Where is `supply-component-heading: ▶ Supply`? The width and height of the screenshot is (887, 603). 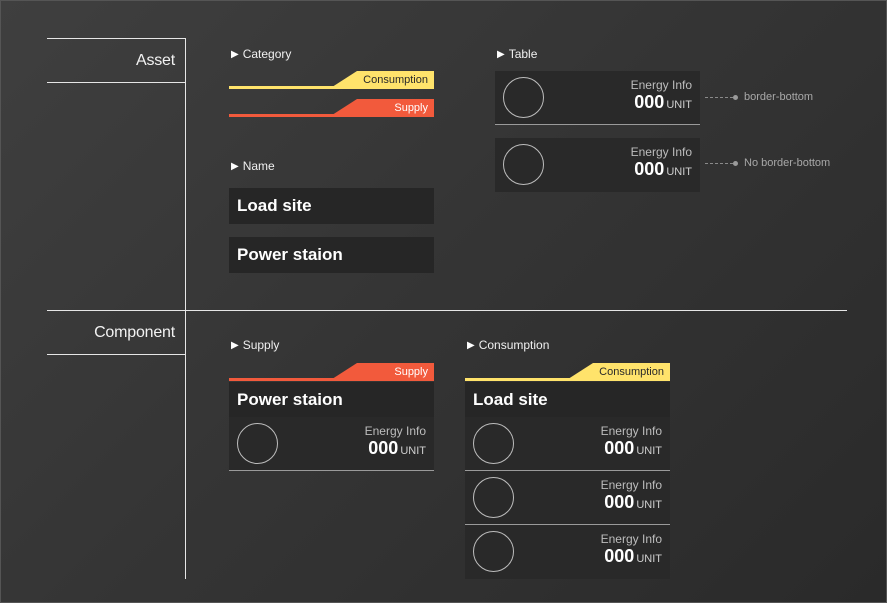 supply-component-heading: ▶ Supply is located at coordinates (255, 345).